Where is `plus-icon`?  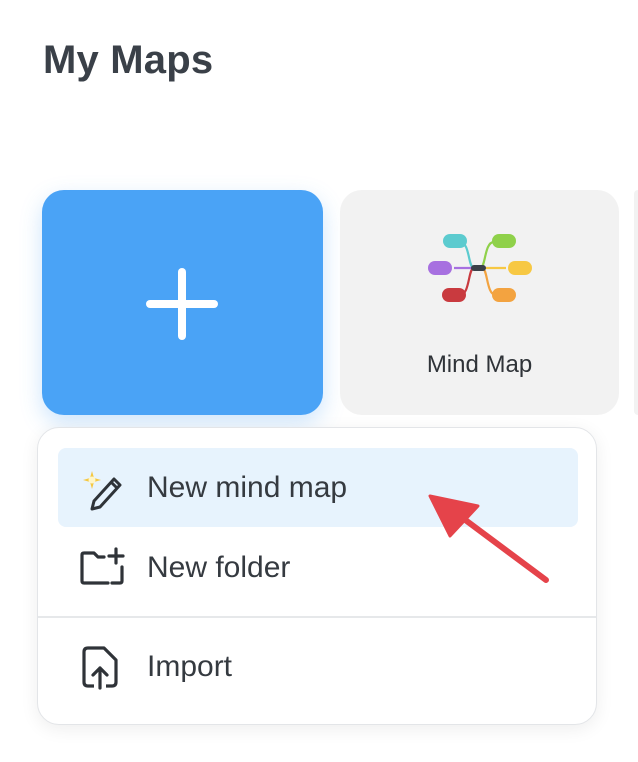
plus-icon is located at coordinates (182, 304).